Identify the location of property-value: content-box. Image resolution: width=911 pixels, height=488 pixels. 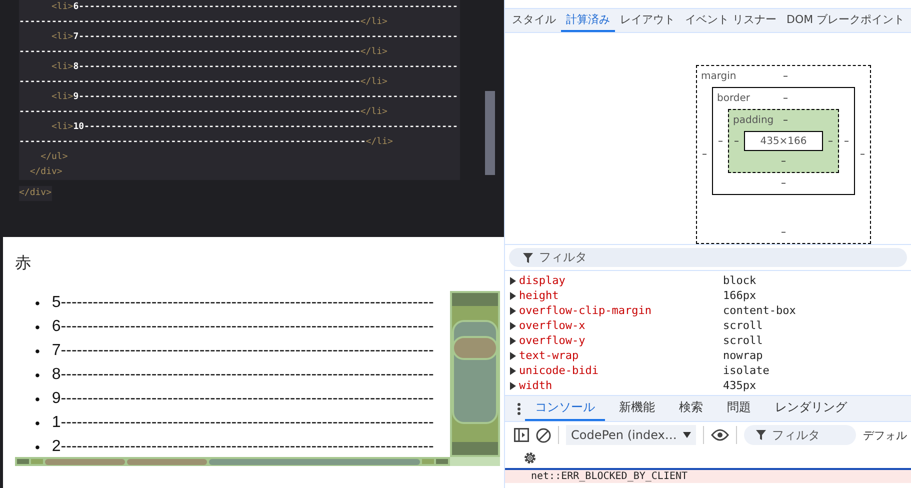
(760, 310).